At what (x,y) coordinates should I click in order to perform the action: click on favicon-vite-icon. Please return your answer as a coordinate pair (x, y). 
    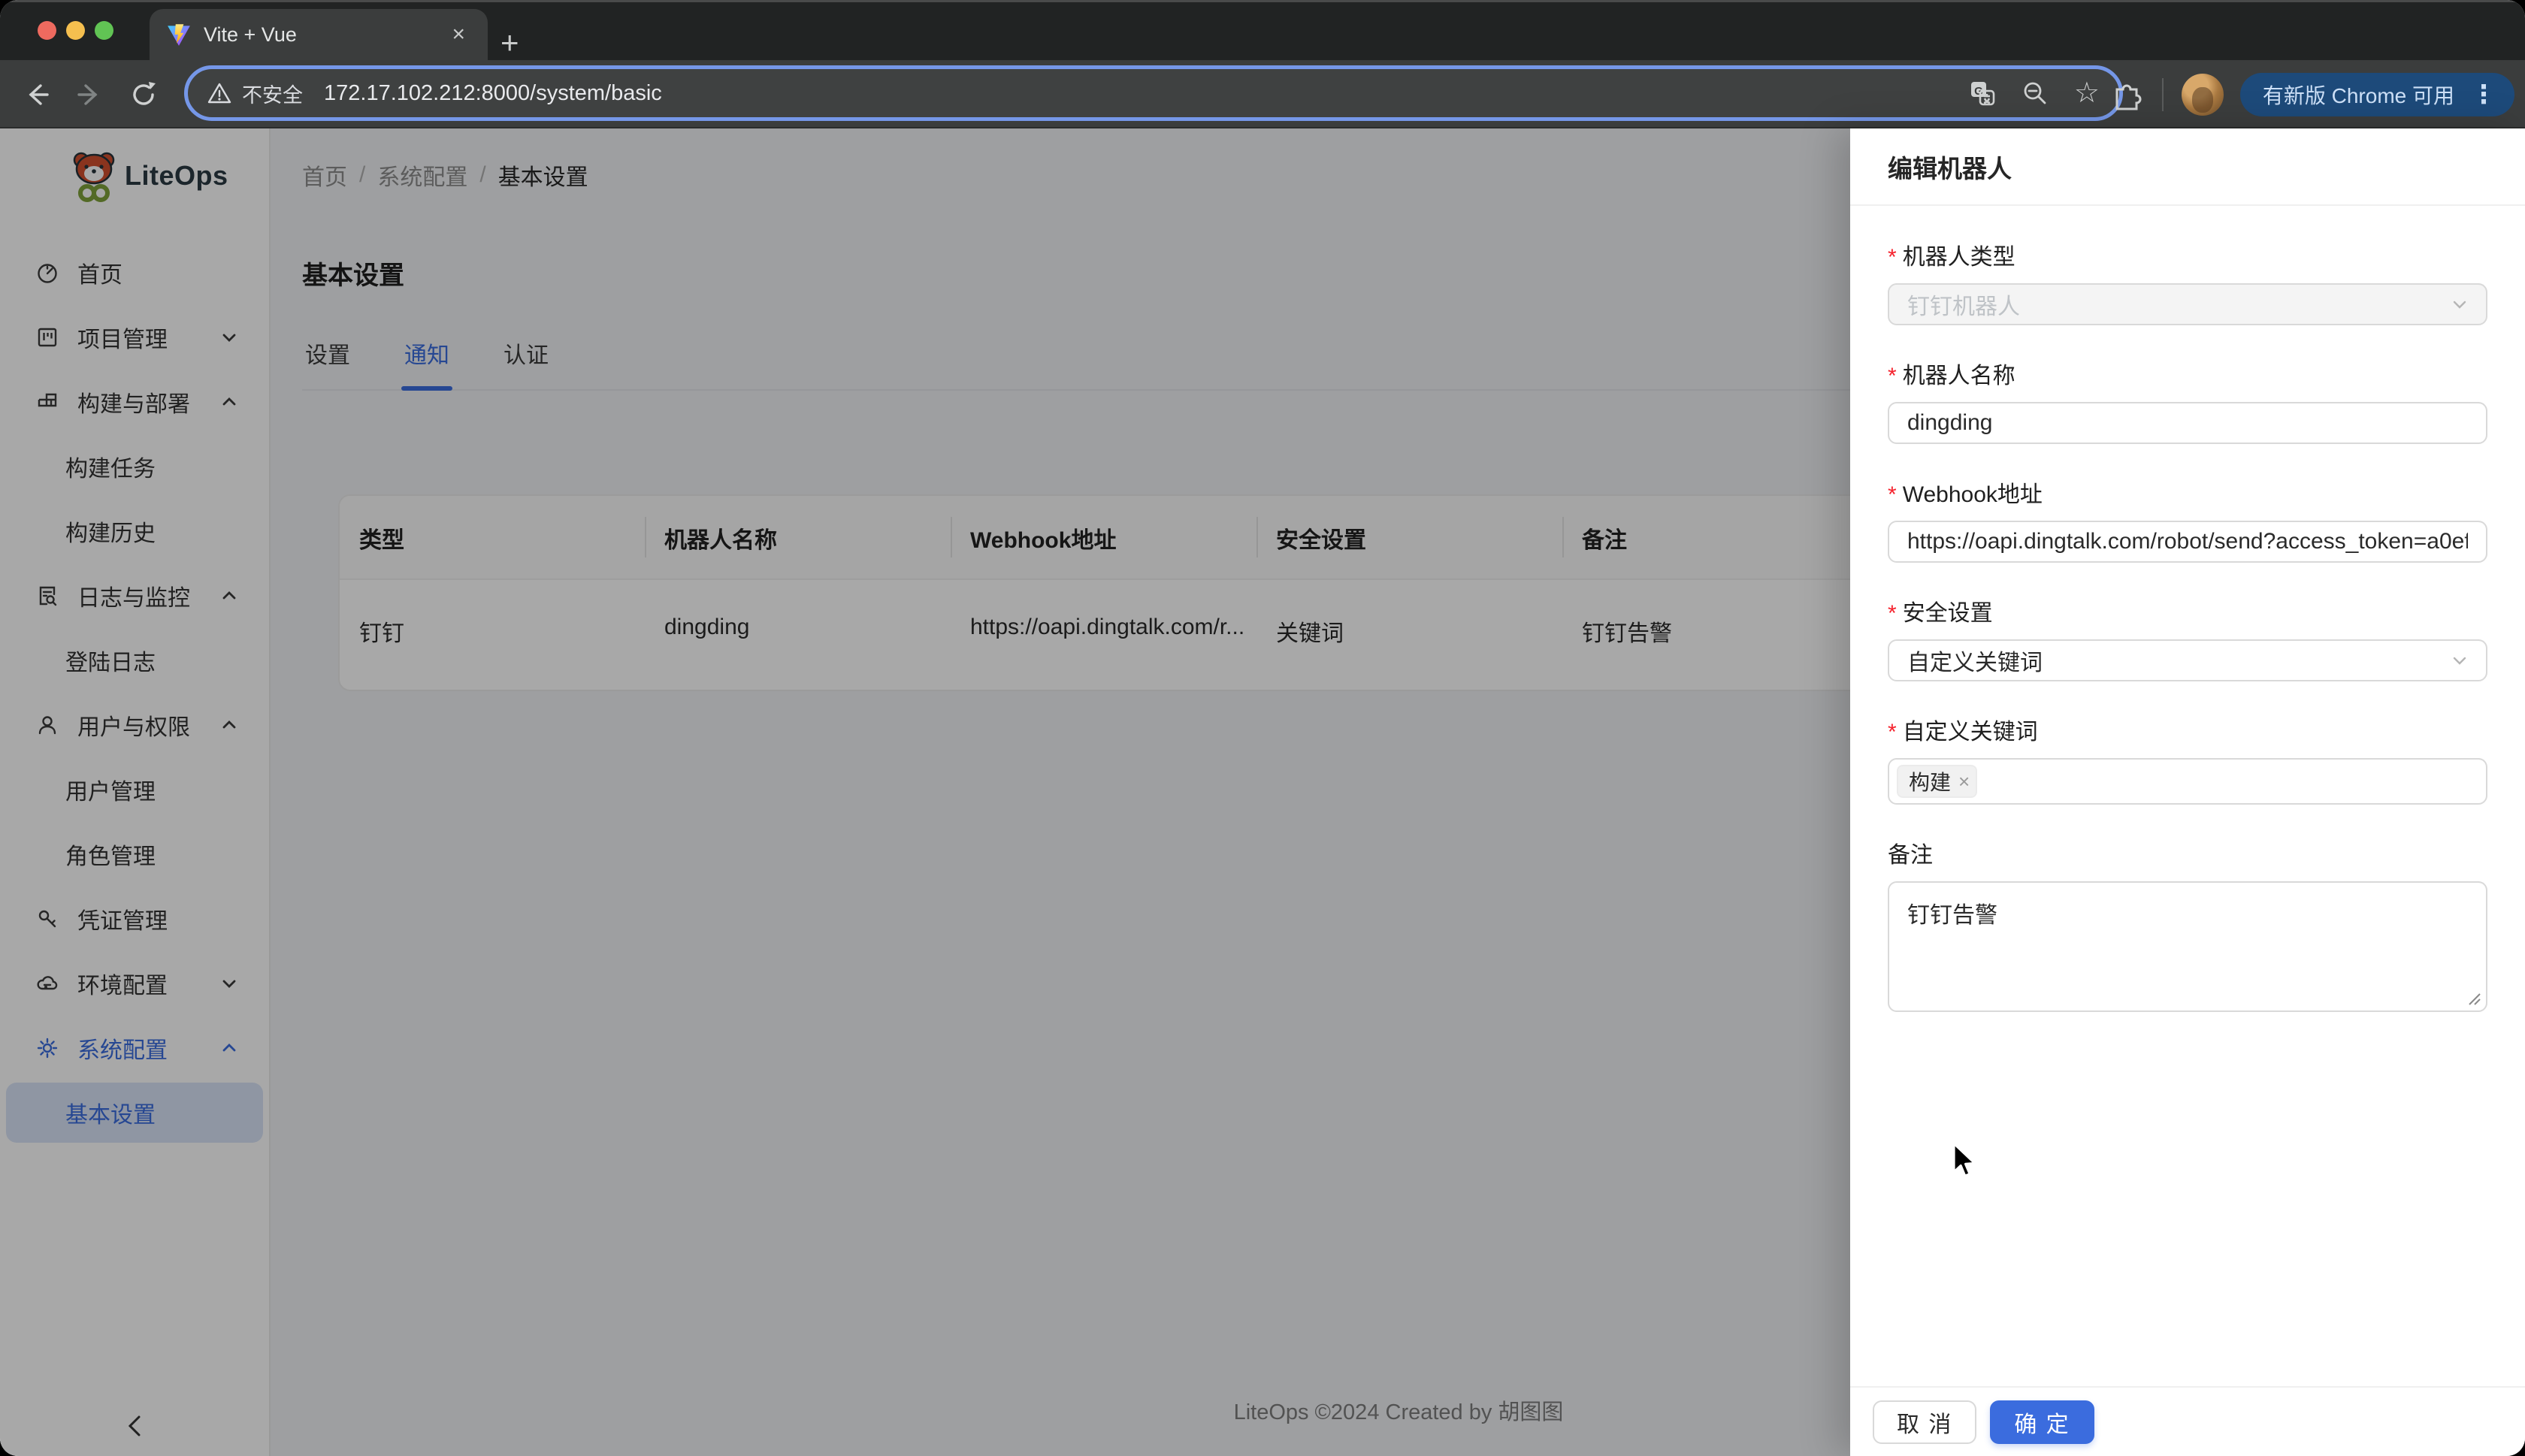
    Looking at the image, I should click on (179, 34).